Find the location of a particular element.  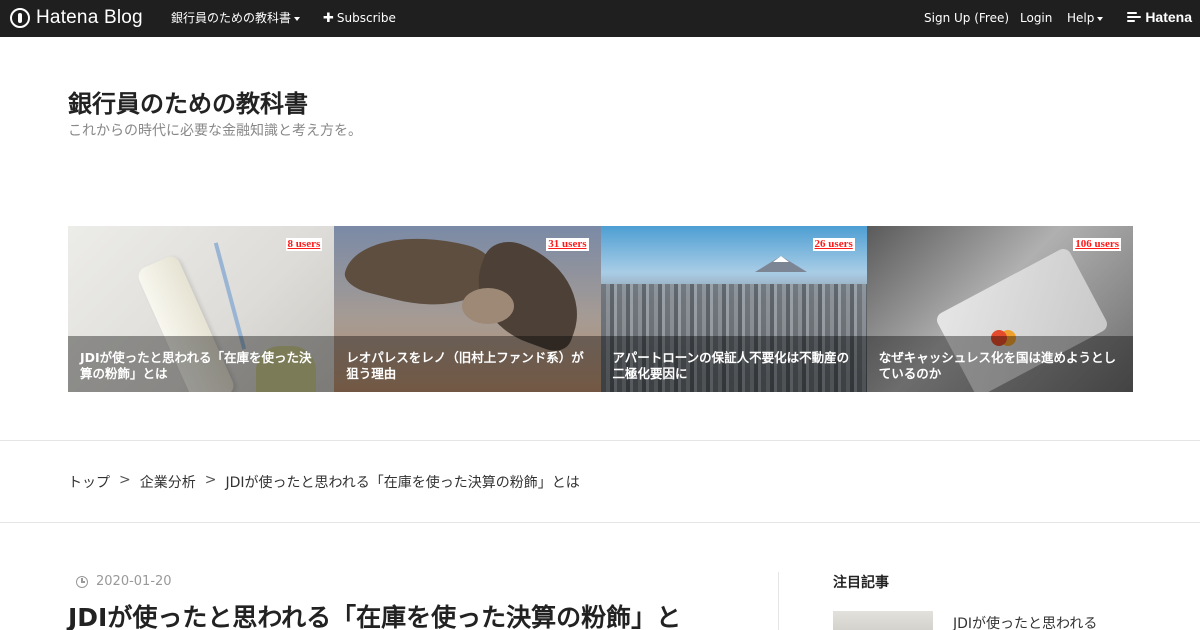

breadcrumb-home-link: トップ is located at coordinates (89, 482).